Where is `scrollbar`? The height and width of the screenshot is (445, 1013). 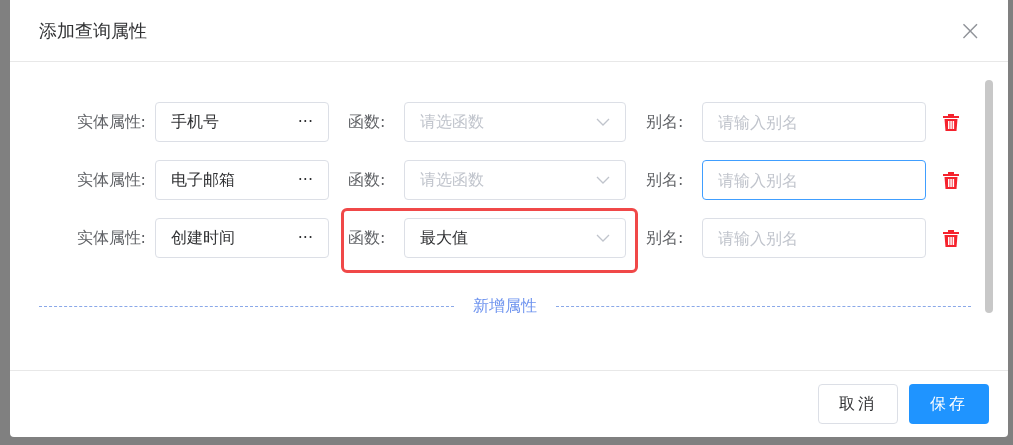 scrollbar is located at coordinates (989, 196).